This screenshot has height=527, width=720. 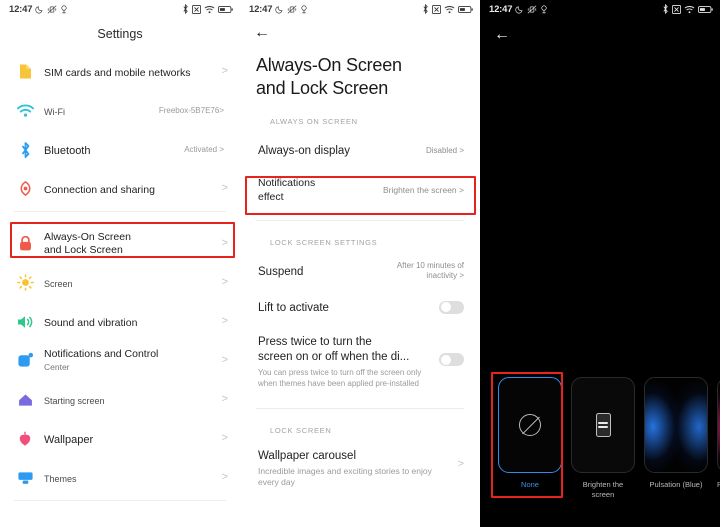 I want to click on wallpaper-icon, so click(x=25, y=438).